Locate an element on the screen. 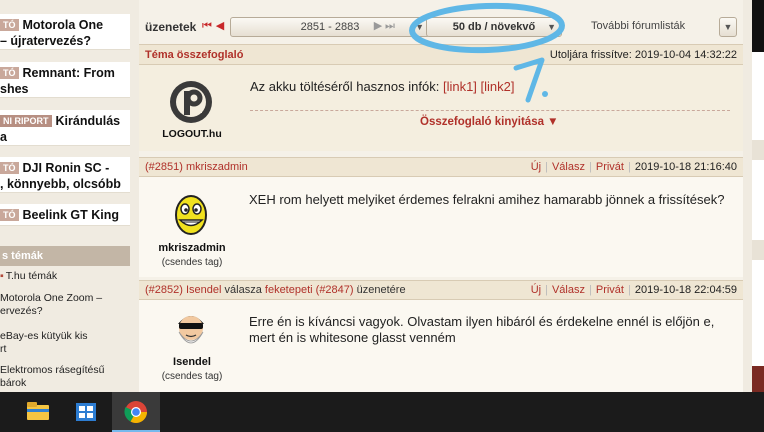 The image size is (764, 432). topic-label: Elektromos rásegítésű bárok is located at coordinates (52, 376).